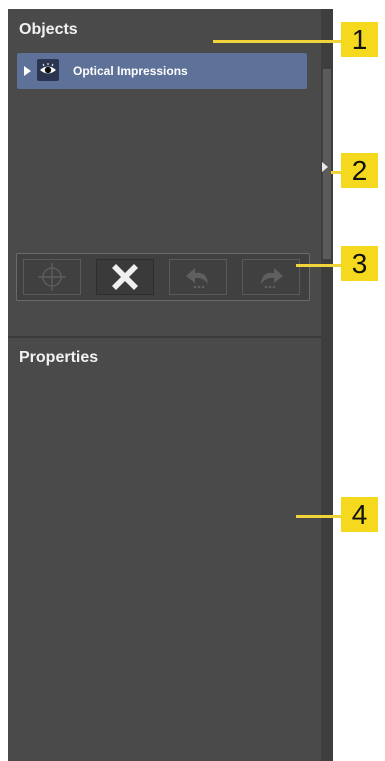 The image size is (385, 761). I want to click on redo-icon, so click(272, 278).